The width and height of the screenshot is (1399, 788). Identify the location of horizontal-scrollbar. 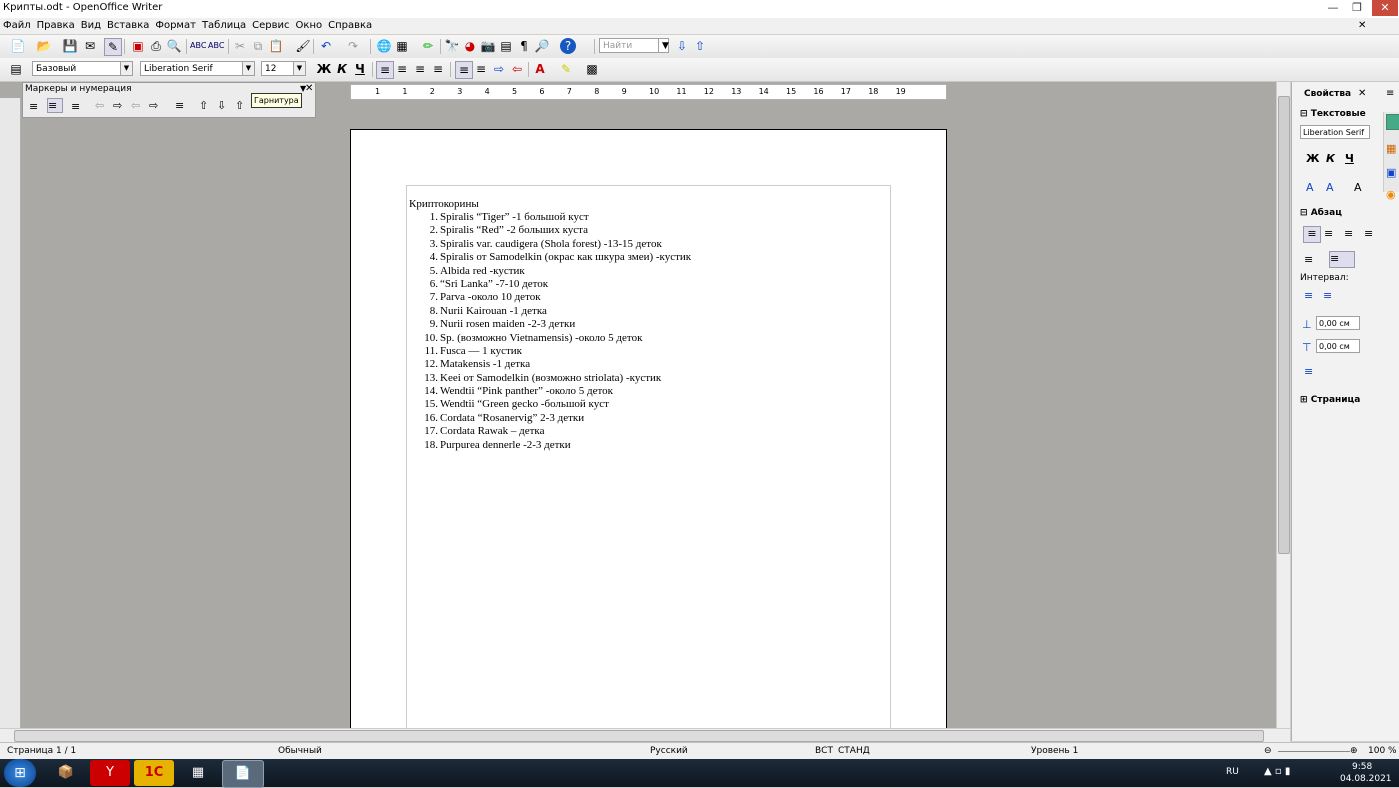
(645, 735).